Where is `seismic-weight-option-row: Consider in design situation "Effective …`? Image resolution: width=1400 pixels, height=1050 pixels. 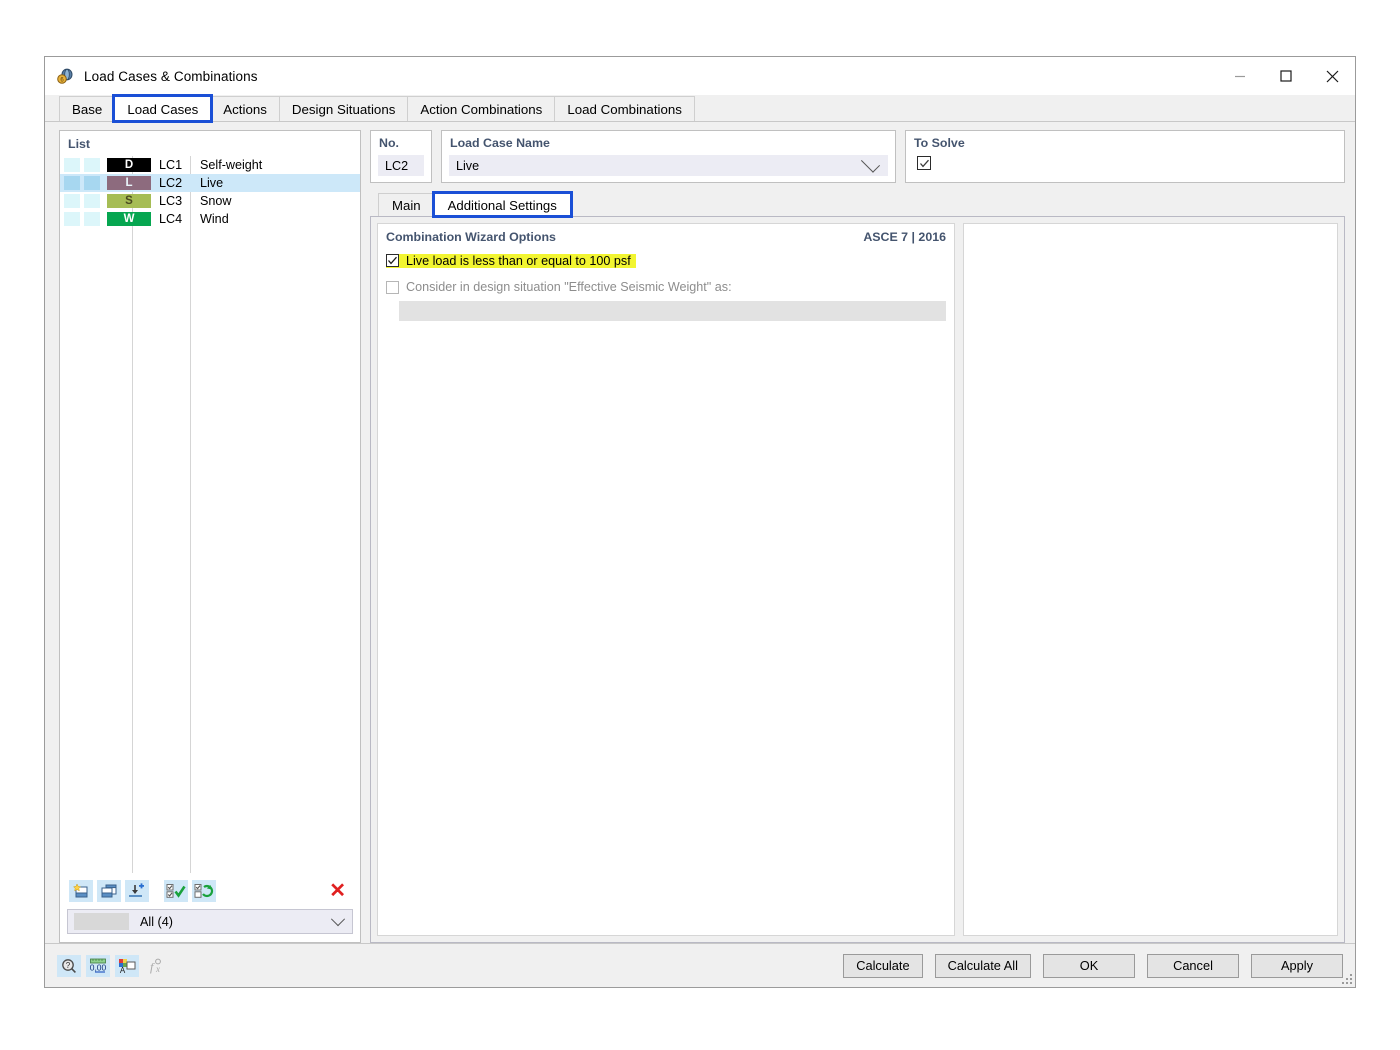
seismic-weight-option-row: Consider in design situation "Effective … is located at coordinates (666, 287).